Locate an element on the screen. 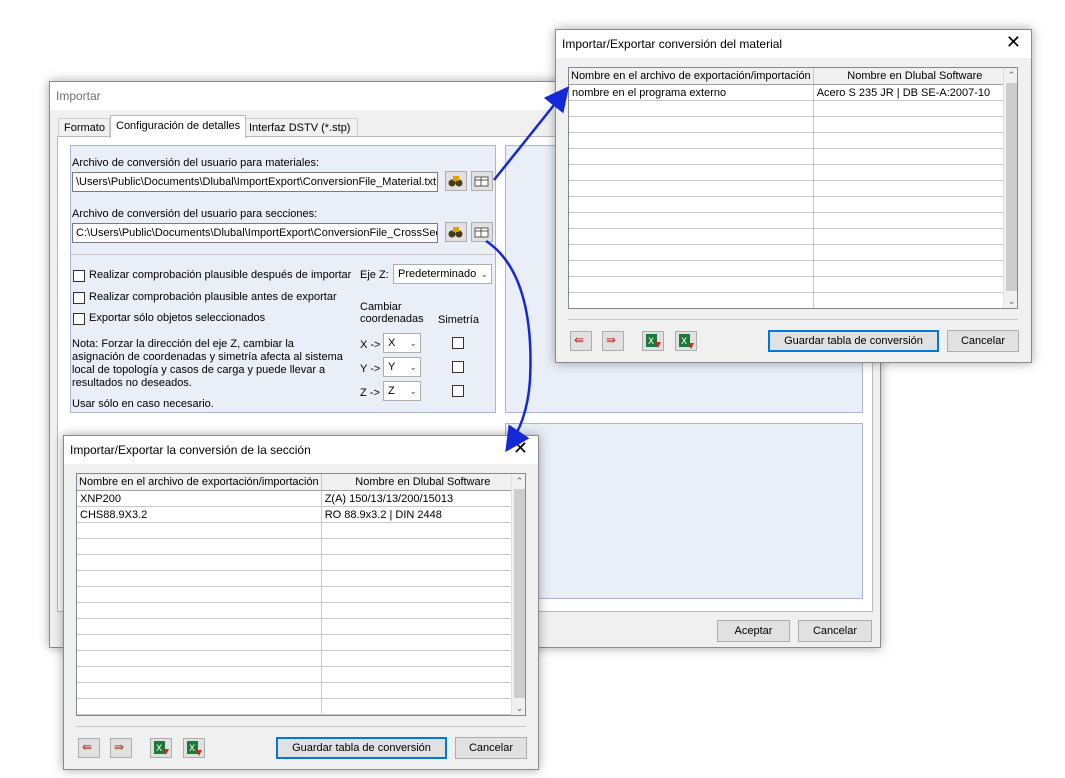  eje-z-select: Predeterminado ⌄ is located at coordinates (442, 274).